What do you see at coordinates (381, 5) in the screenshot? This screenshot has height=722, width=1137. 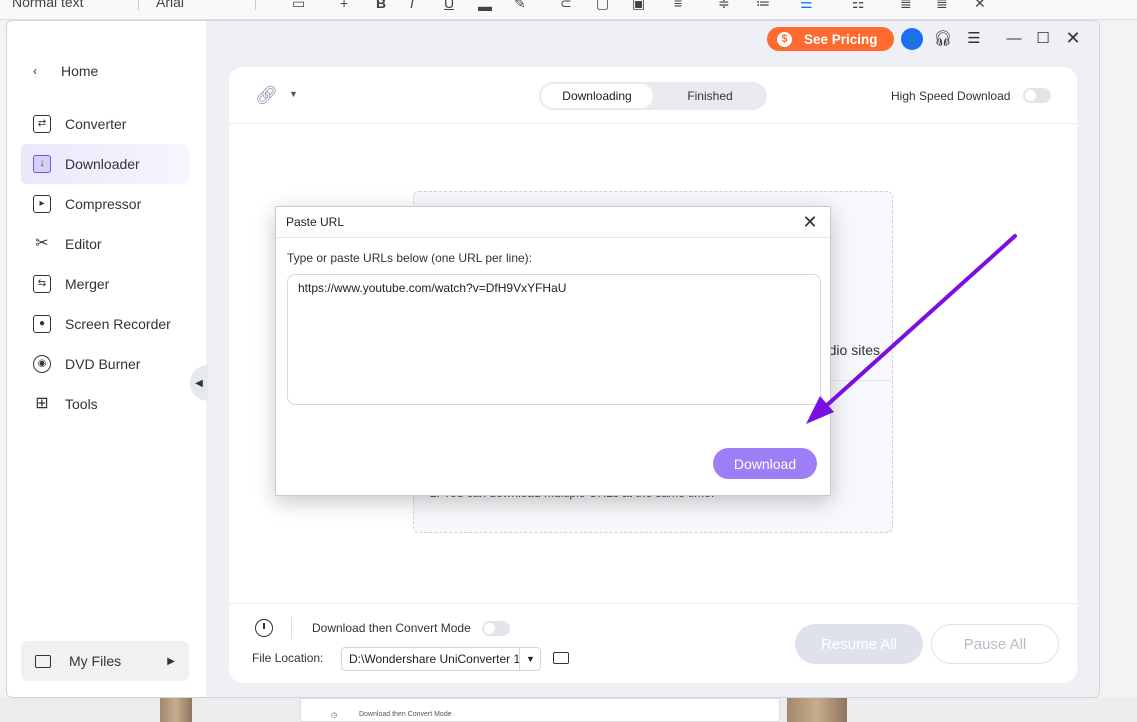 I see `bg-bold-icon: B` at bounding box center [381, 5].